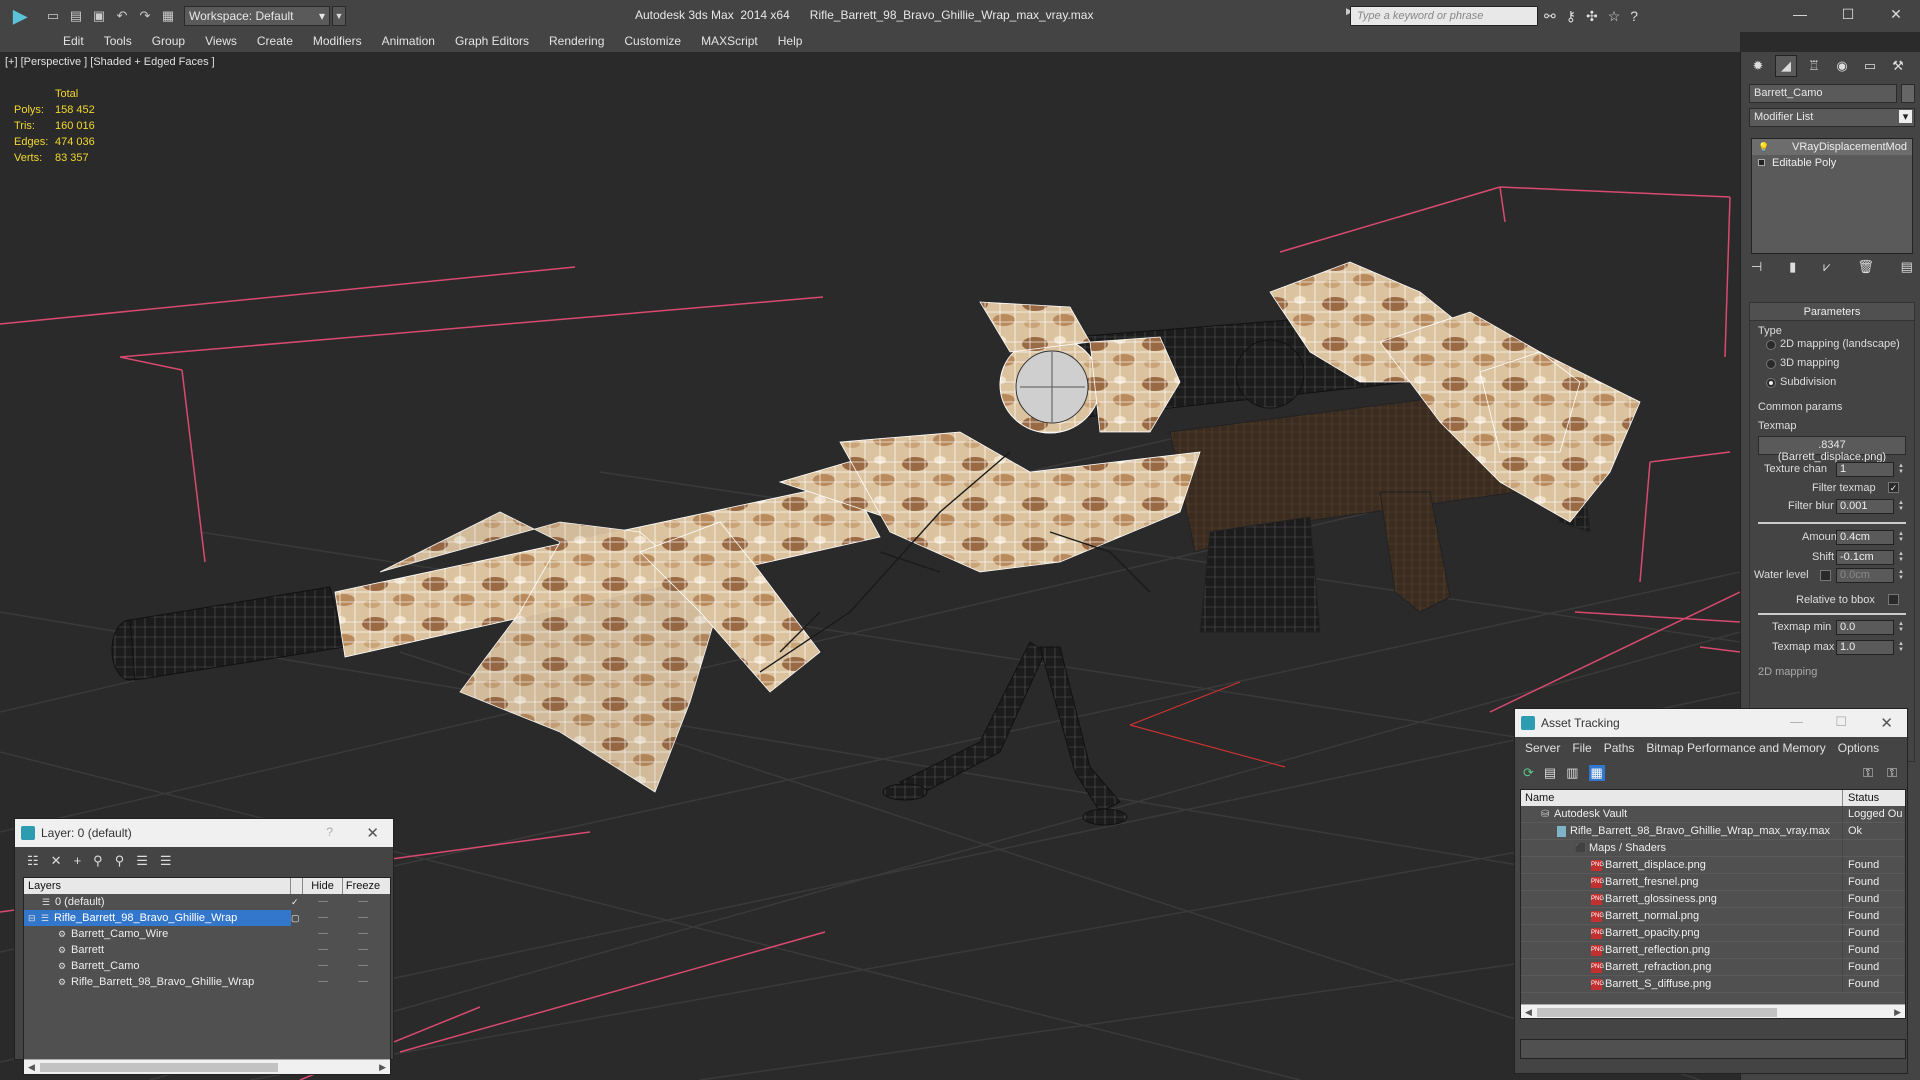  I want to click on collapse-icon: ⊟, so click(33, 918).